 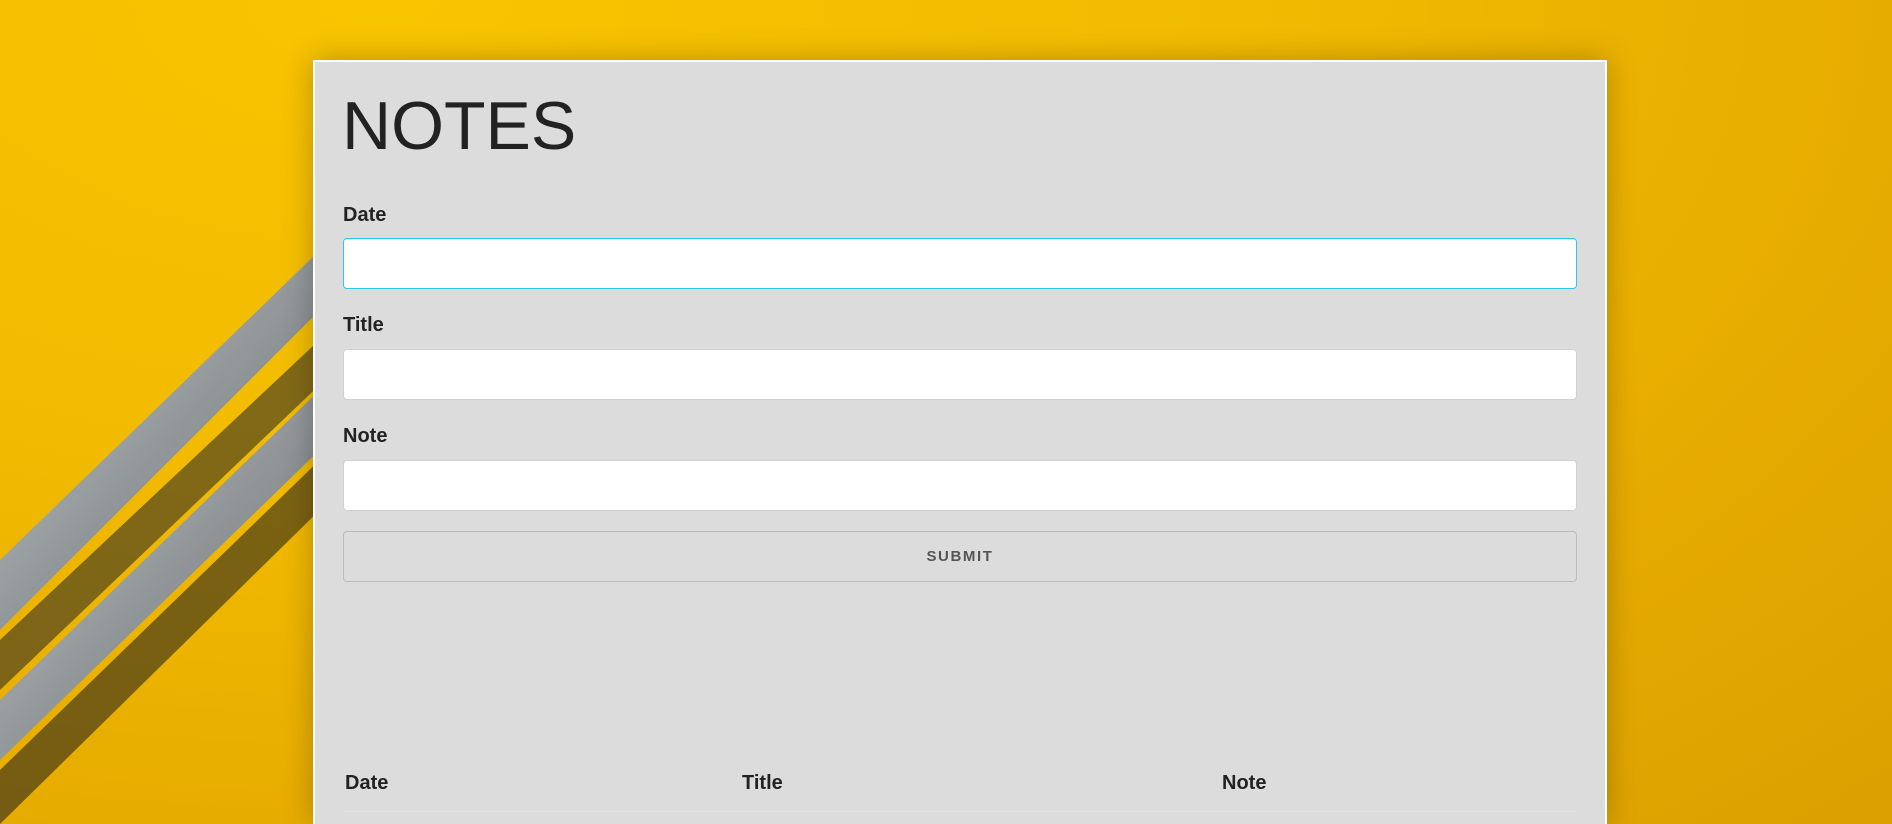 What do you see at coordinates (541, 784) in the screenshot?
I see `column-header-date: Date` at bounding box center [541, 784].